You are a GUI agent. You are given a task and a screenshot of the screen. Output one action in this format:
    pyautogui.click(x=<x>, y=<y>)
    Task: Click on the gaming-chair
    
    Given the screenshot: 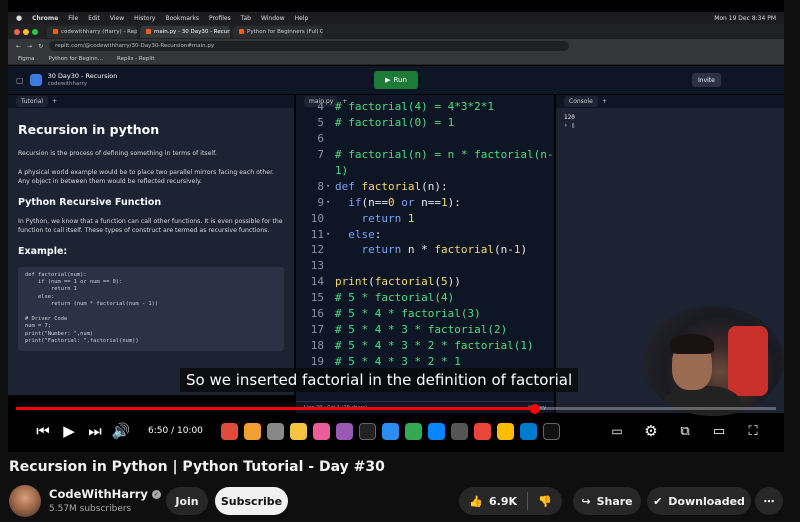 What is the action you would take?
    pyautogui.click(x=748, y=361)
    